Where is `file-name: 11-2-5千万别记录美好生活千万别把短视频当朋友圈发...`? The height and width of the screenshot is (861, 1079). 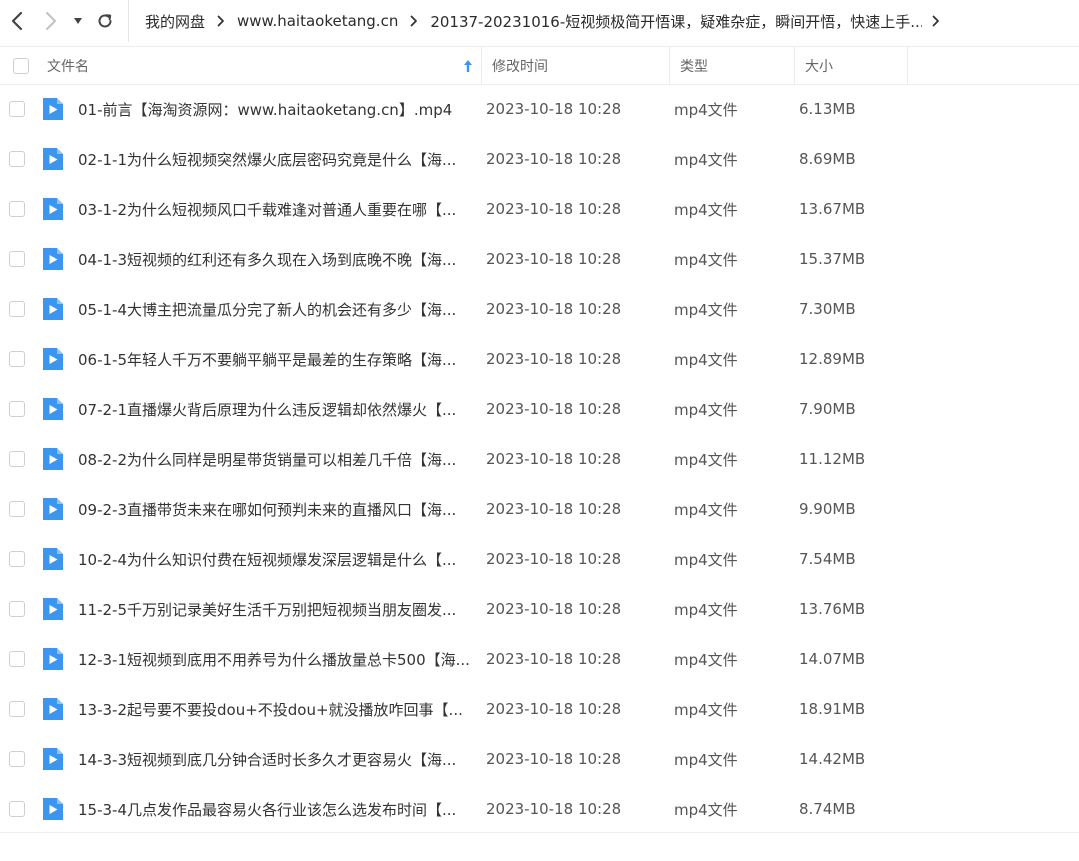
file-name: 11-2-5千万别记录美好生活千万别把短视频当朋友圈发... is located at coordinates (276, 609).